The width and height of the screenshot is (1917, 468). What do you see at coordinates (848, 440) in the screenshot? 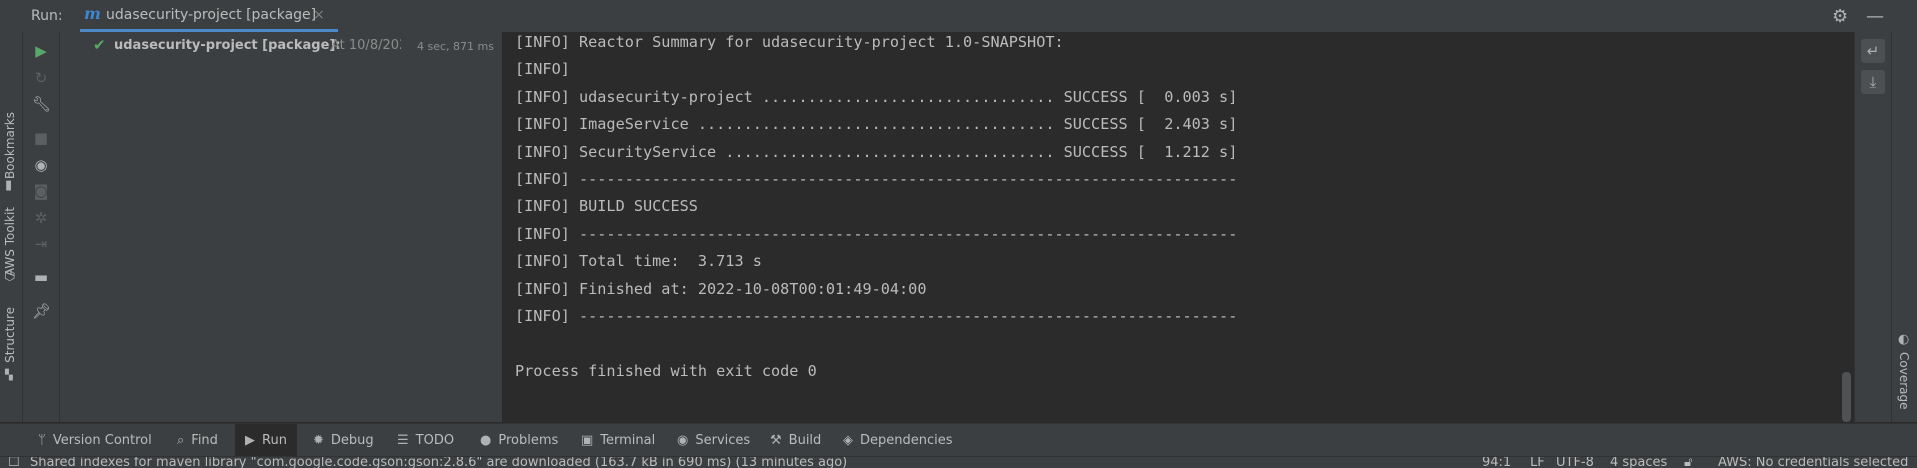
I see `dependencies-icon: ◈` at bounding box center [848, 440].